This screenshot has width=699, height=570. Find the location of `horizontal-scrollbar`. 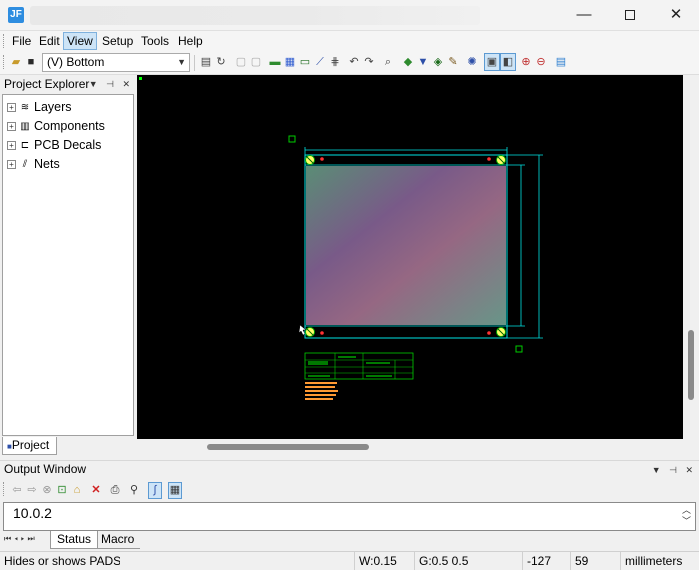

horizontal-scrollbar is located at coordinates (410, 447).